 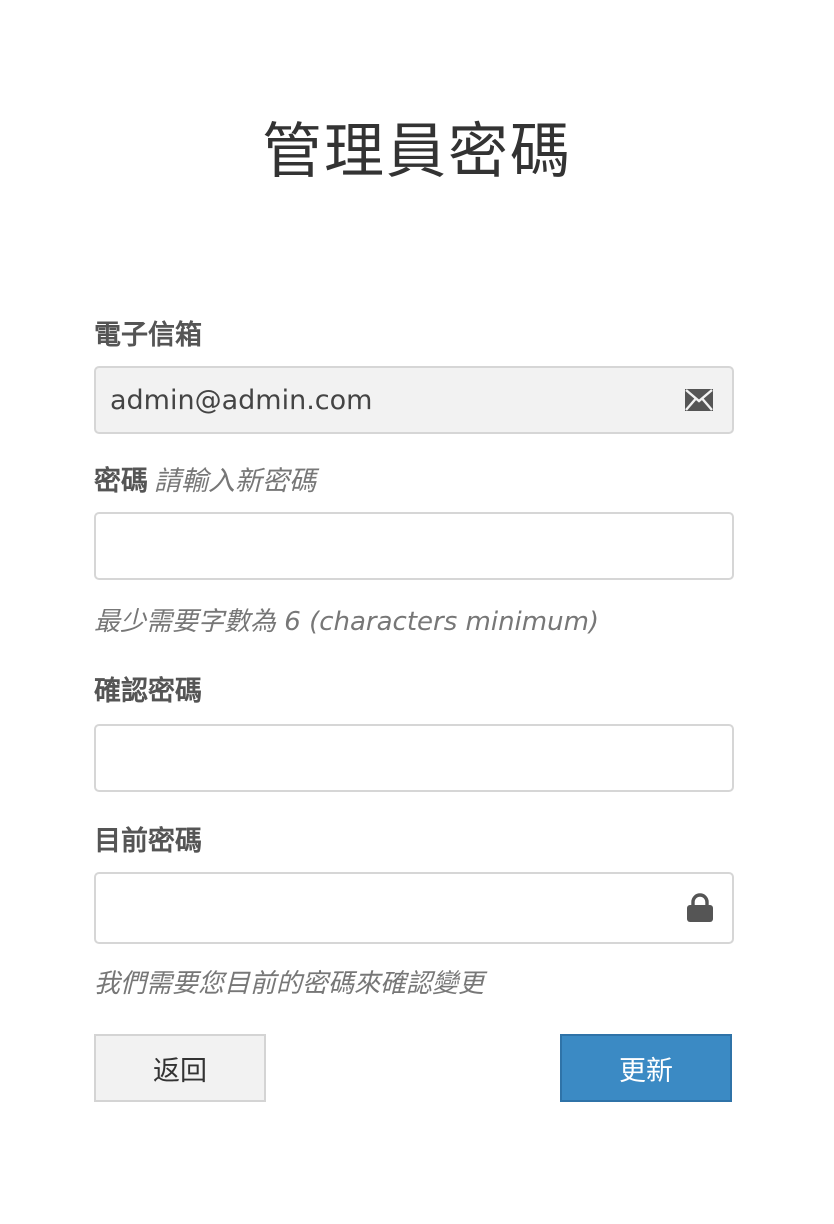 What do you see at coordinates (414, 692) in the screenshot?
I see `confirm-password-label: 確認密碼` at bounding box center [414, 692].